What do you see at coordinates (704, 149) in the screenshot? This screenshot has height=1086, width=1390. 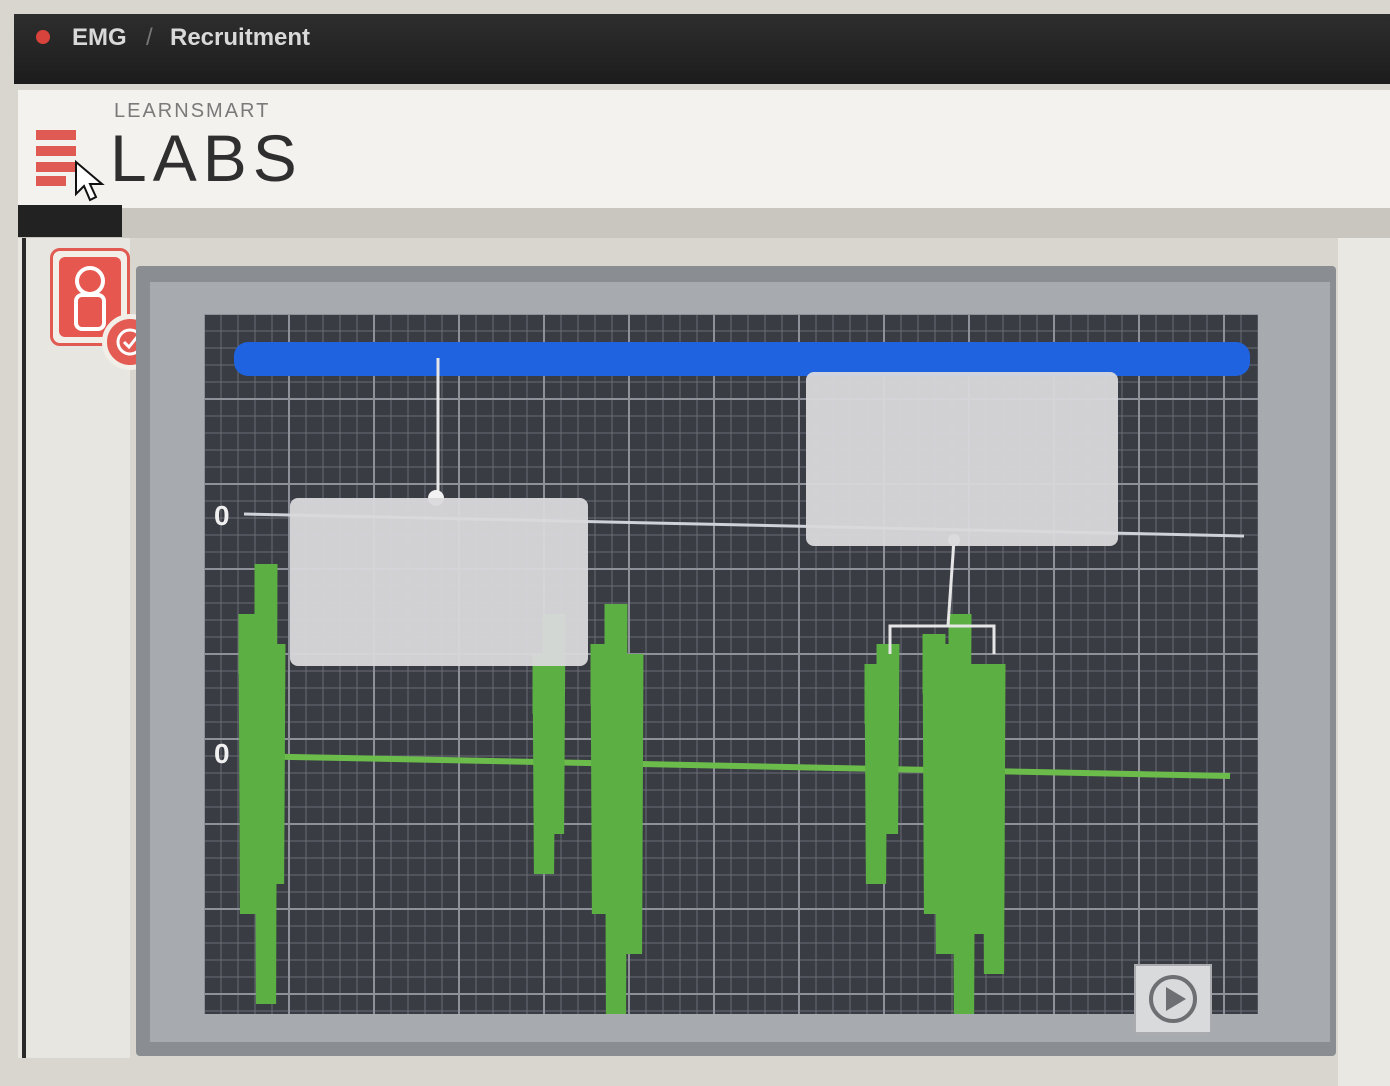 I see `app-header: LEARNSMART LABS` at bounding box center [704, 149].